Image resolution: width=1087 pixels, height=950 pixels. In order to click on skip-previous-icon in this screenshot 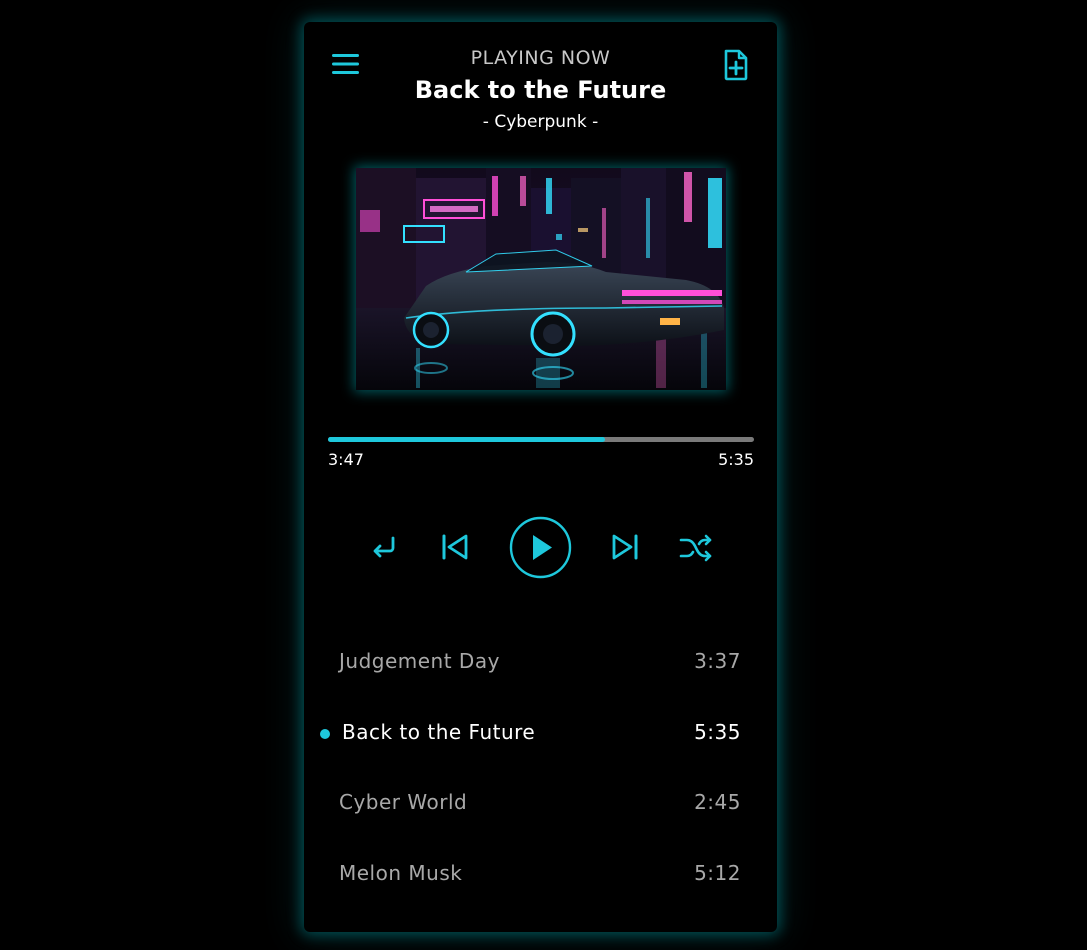, I will do `click(455, 547)`.